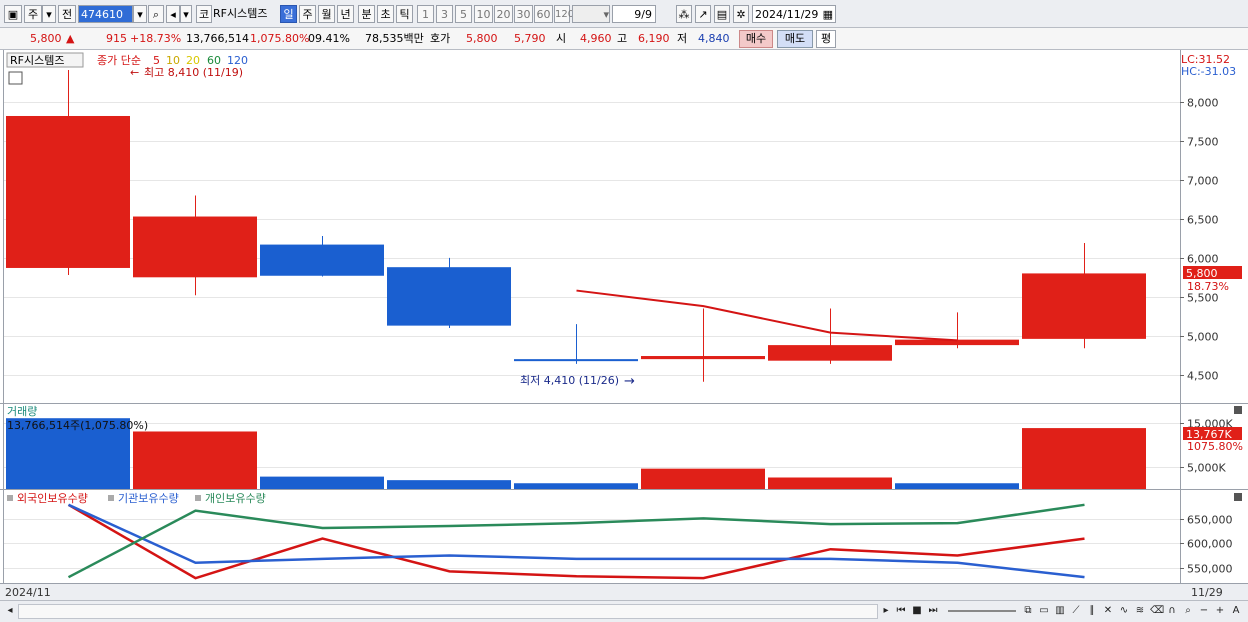  I want to click on wave-icon: ∿, so click(1124, 610).